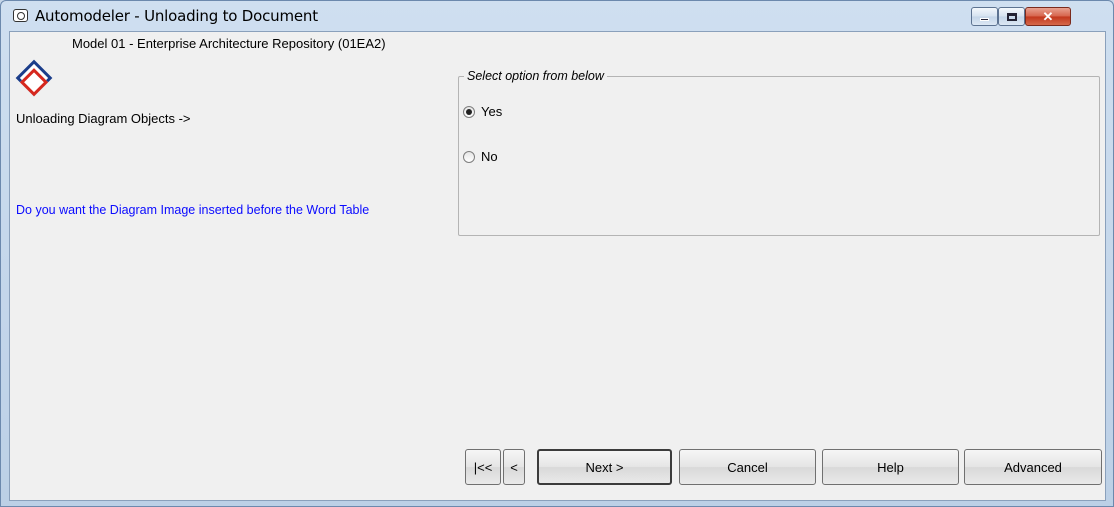 This screenshot has height=507, width=1114. Describe the element at coordinates (604, 467) in the screenshot. I see `next-button: Next >` at that location.